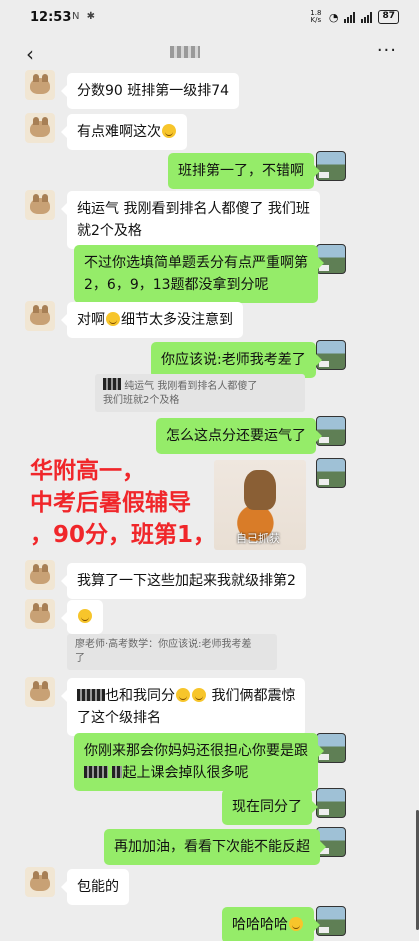  I want to click on status-right: 1.8 K/s ◔ 87, so click(354, 17).